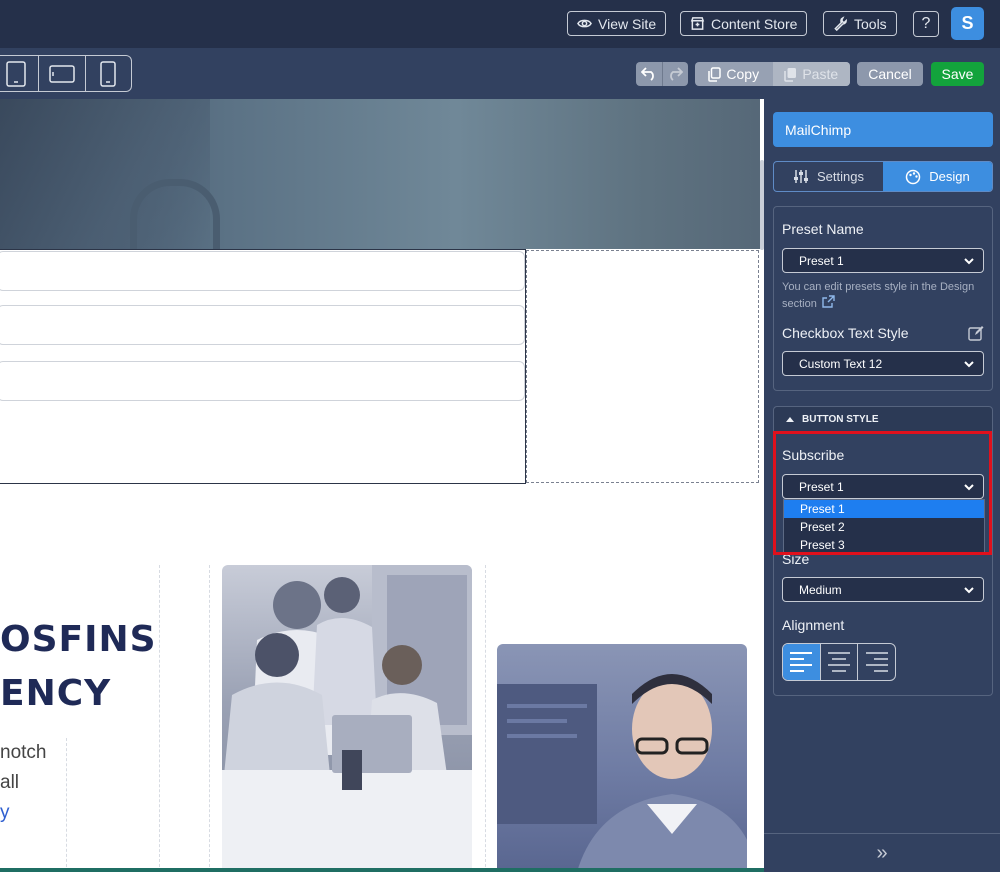 The height and width of the screenshot is (872, 1000). What do you see at coordinates (883, 589) in the screenshot?
I see `size-select: Medium` at bounding box center [883, 589].